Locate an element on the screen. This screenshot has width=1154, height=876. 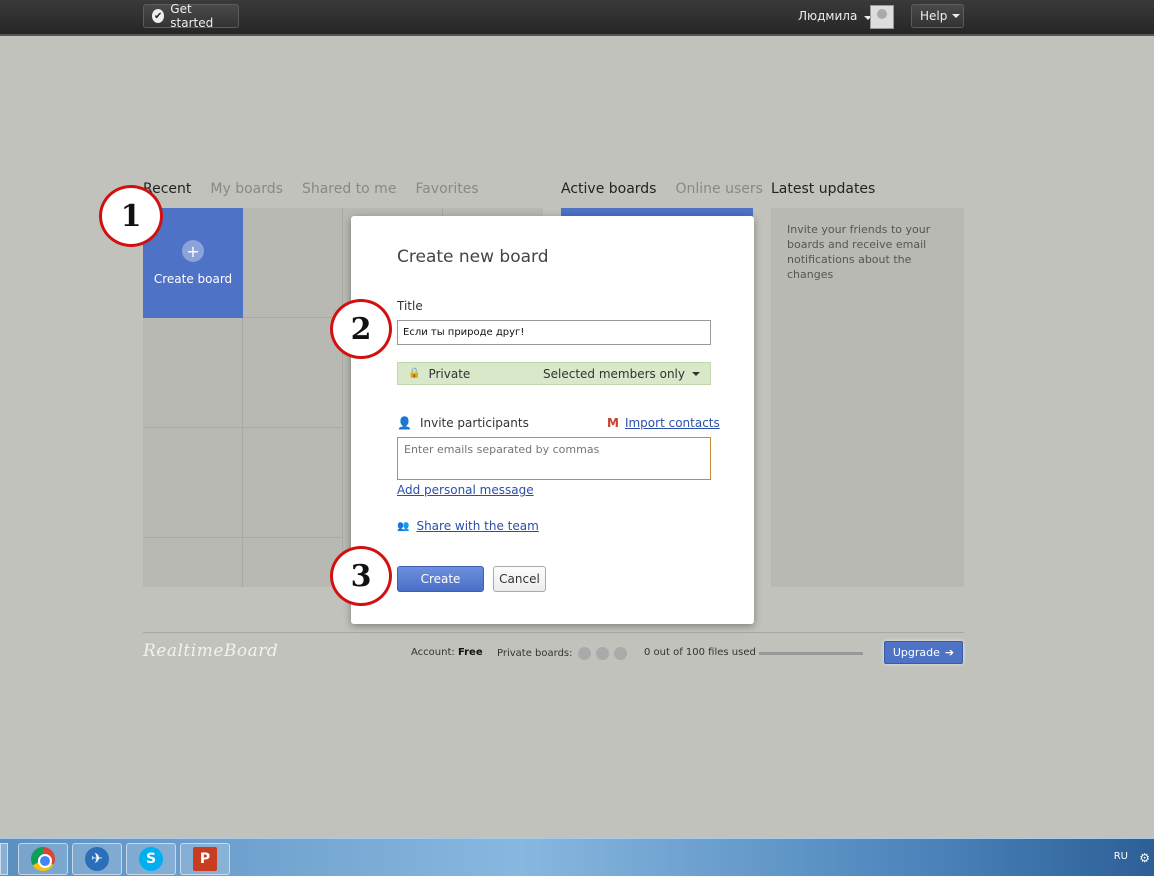
help-button: Help is located at coordinates (937, 16).